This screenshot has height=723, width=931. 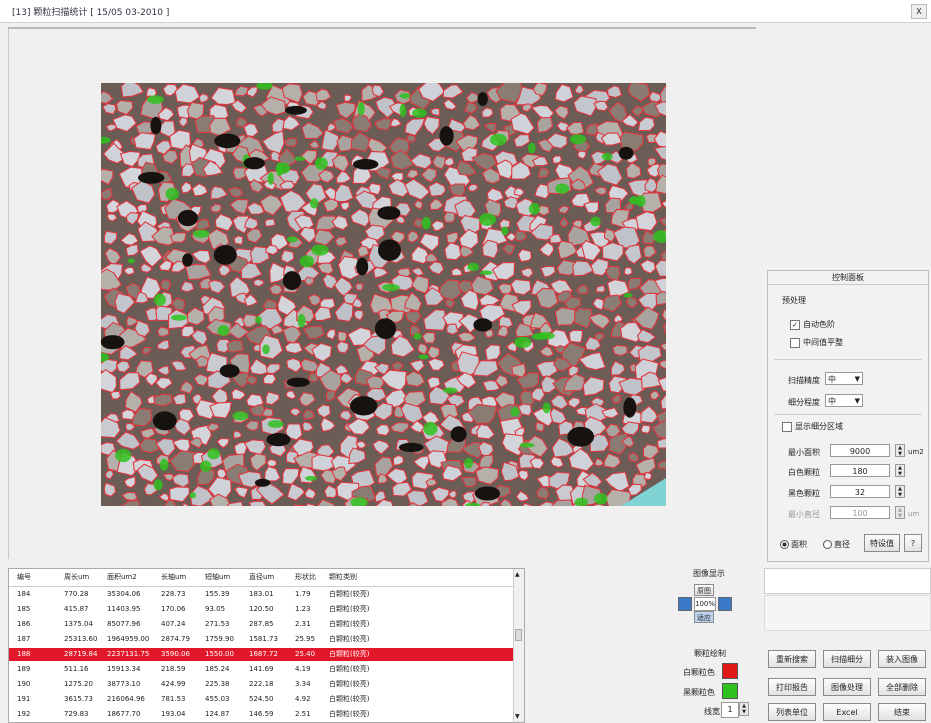 I want to click on min-diam-spinner: ▲▼, so click(x=900, y=512).